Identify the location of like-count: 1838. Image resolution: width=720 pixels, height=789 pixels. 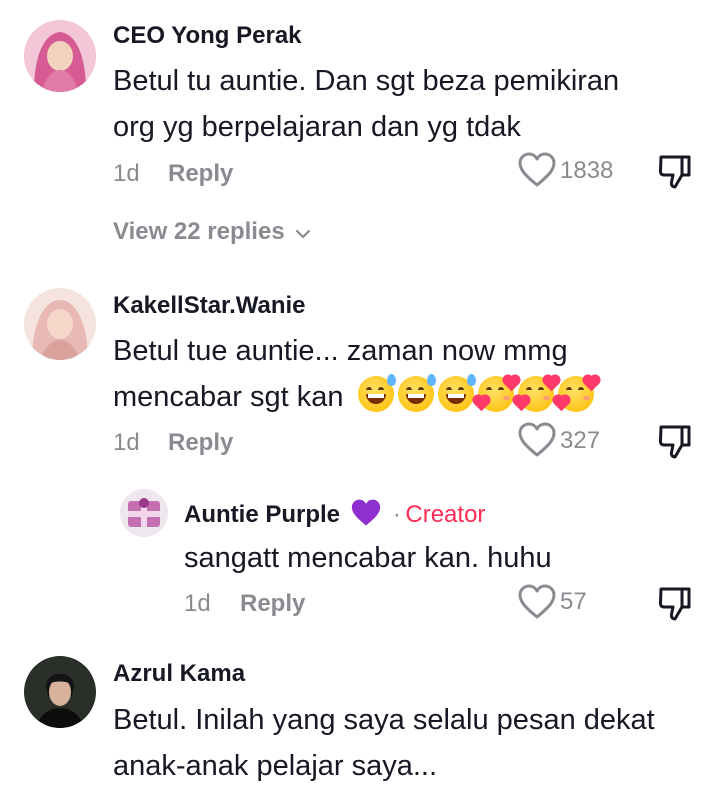
(587, 170).